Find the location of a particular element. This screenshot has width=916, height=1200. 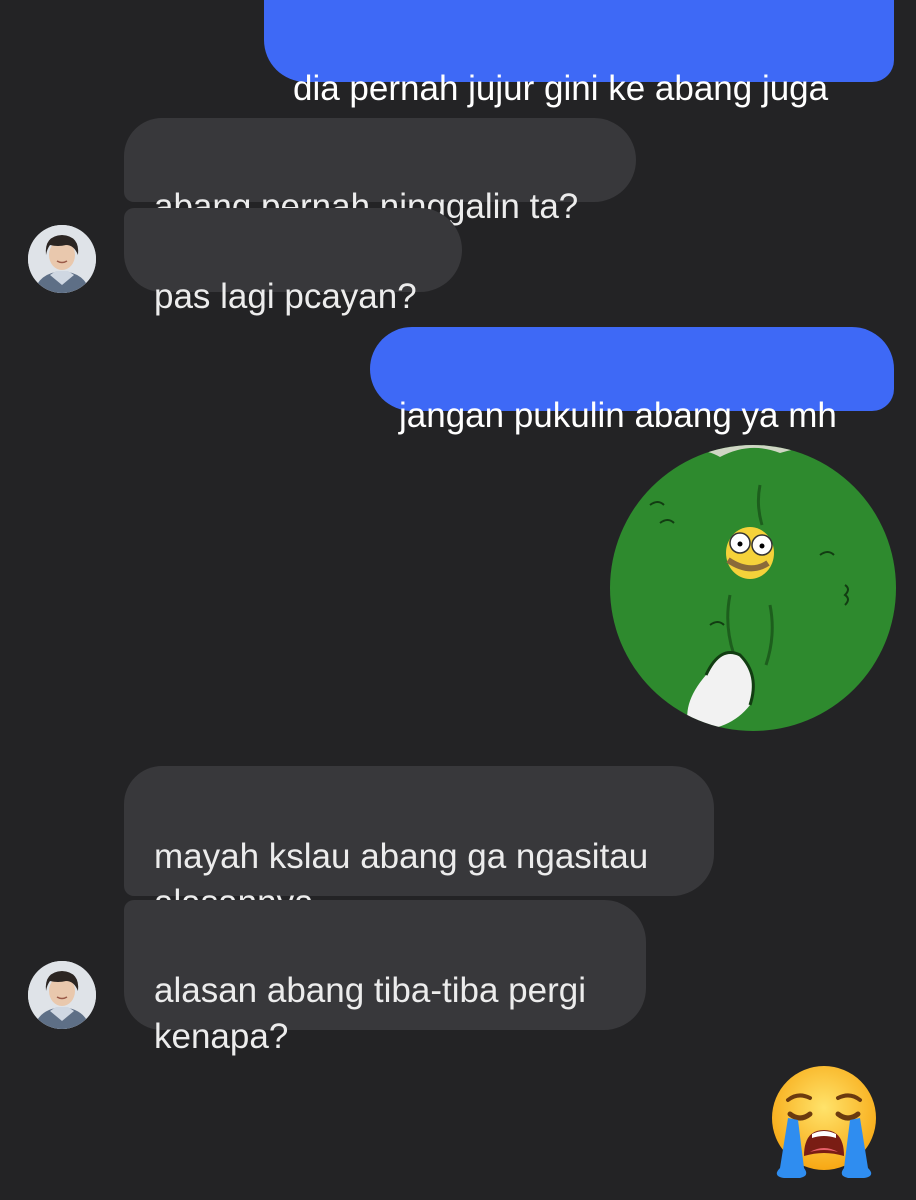

sticker-homer-hedge is located at coordinates (753, 588).